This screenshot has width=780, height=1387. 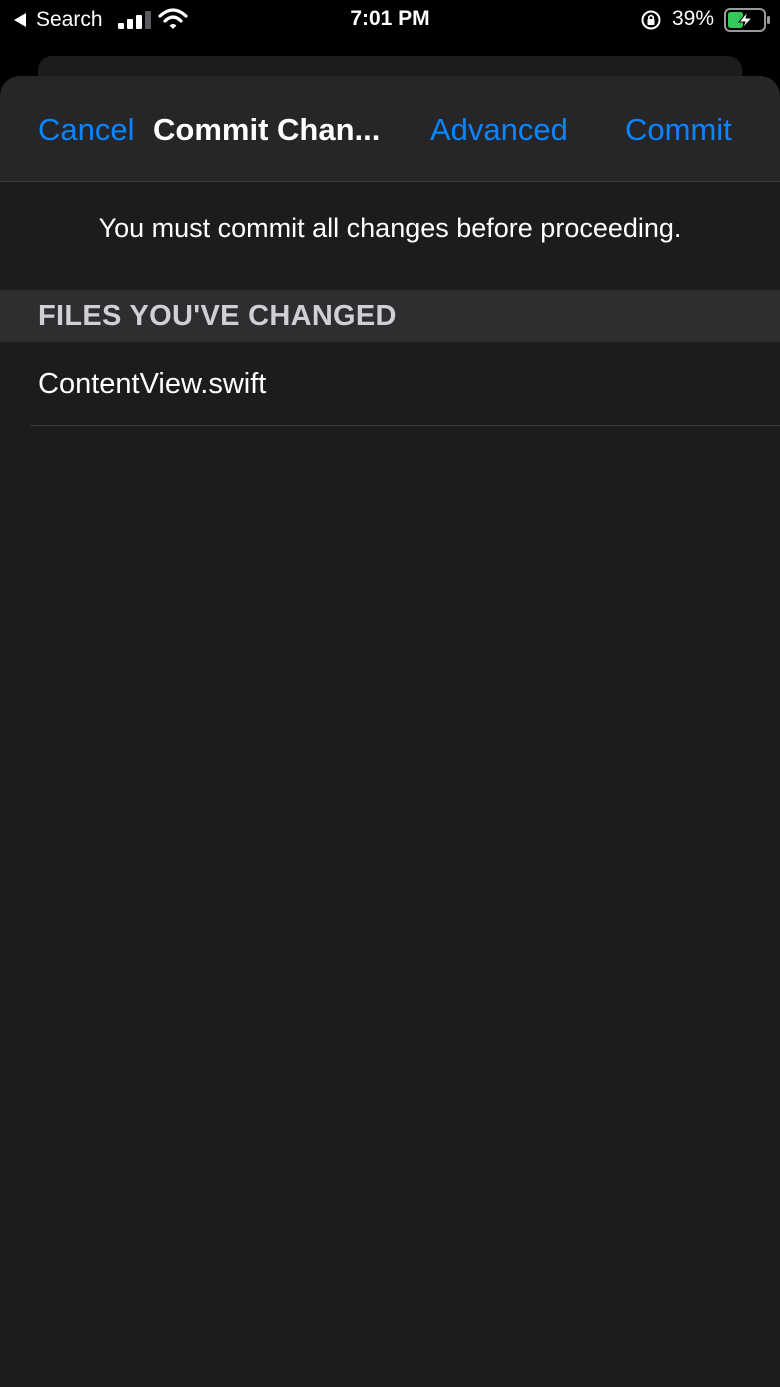 What do you see at coordinates (390, 129) in the screenshot?
I see `nav-bar: Cancel Commit Chan... Advanced Commit` at bounding box center [390, 129].